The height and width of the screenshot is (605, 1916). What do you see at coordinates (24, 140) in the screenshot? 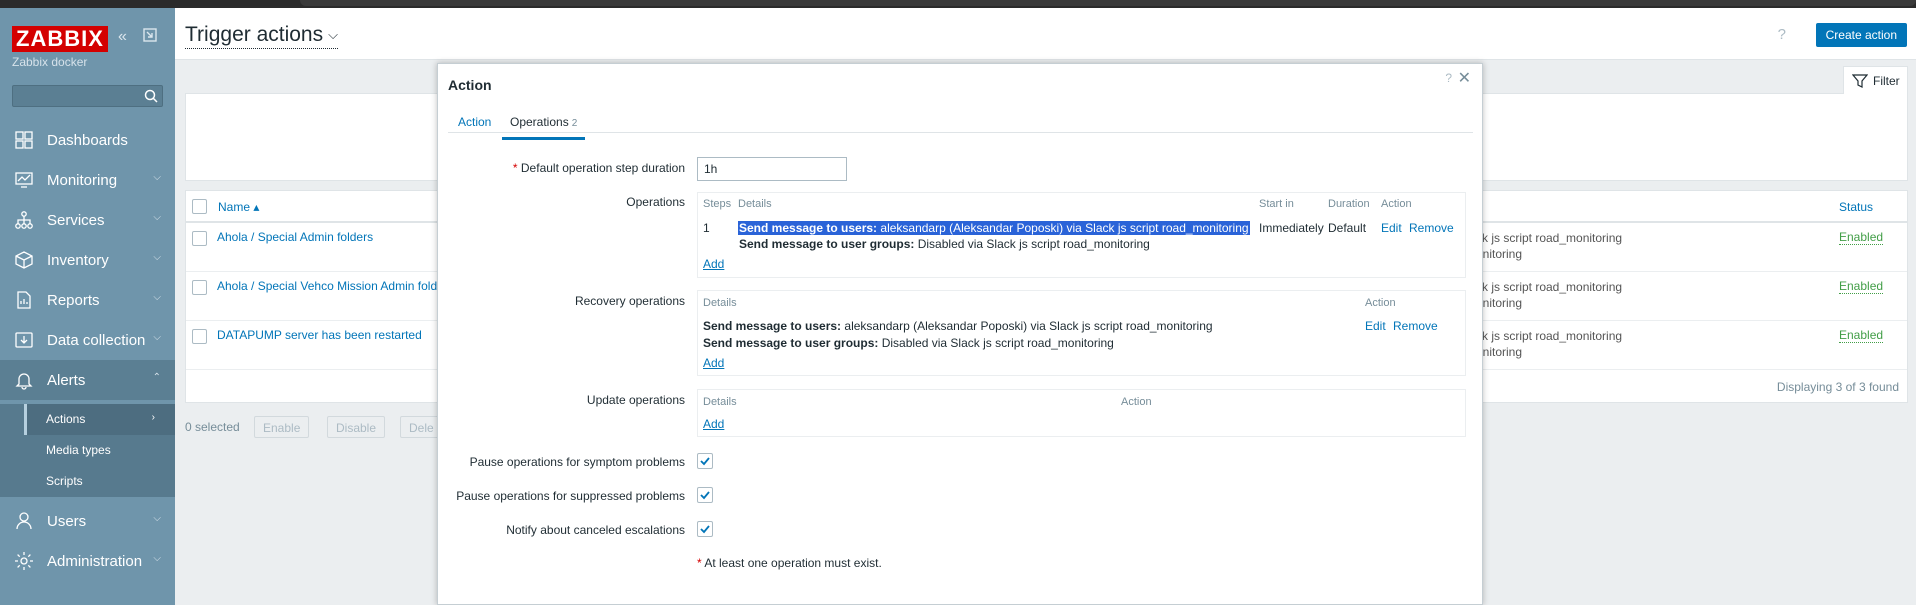
I see `dashboard-icon` at bounding box center [24, 140].